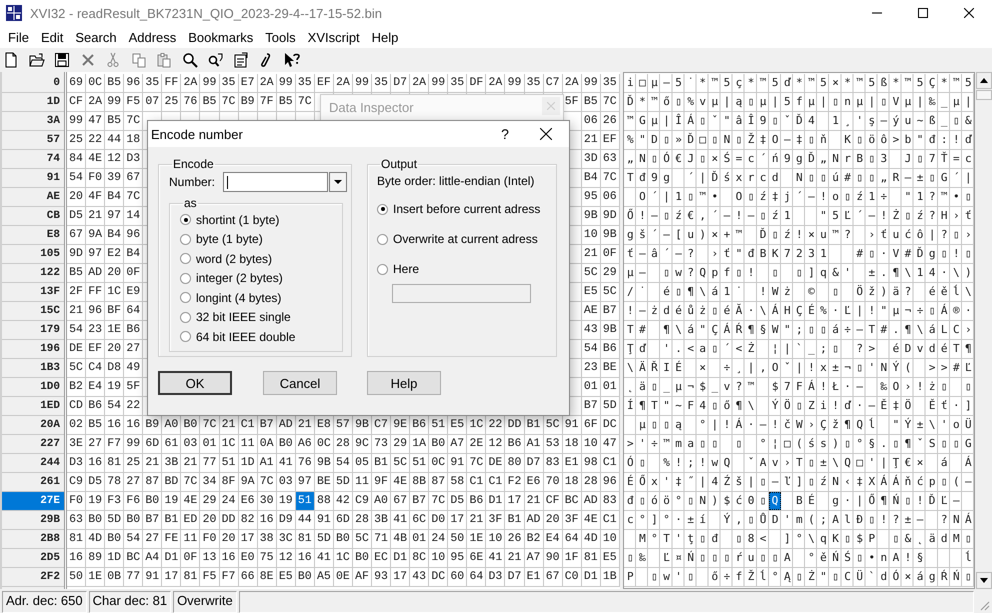 The image size is (992, 613). What do you see at coordinates (239, 278) in the screenshot?
I see `option-label: integer (2 bytes)` at bounding box center [239, 278].